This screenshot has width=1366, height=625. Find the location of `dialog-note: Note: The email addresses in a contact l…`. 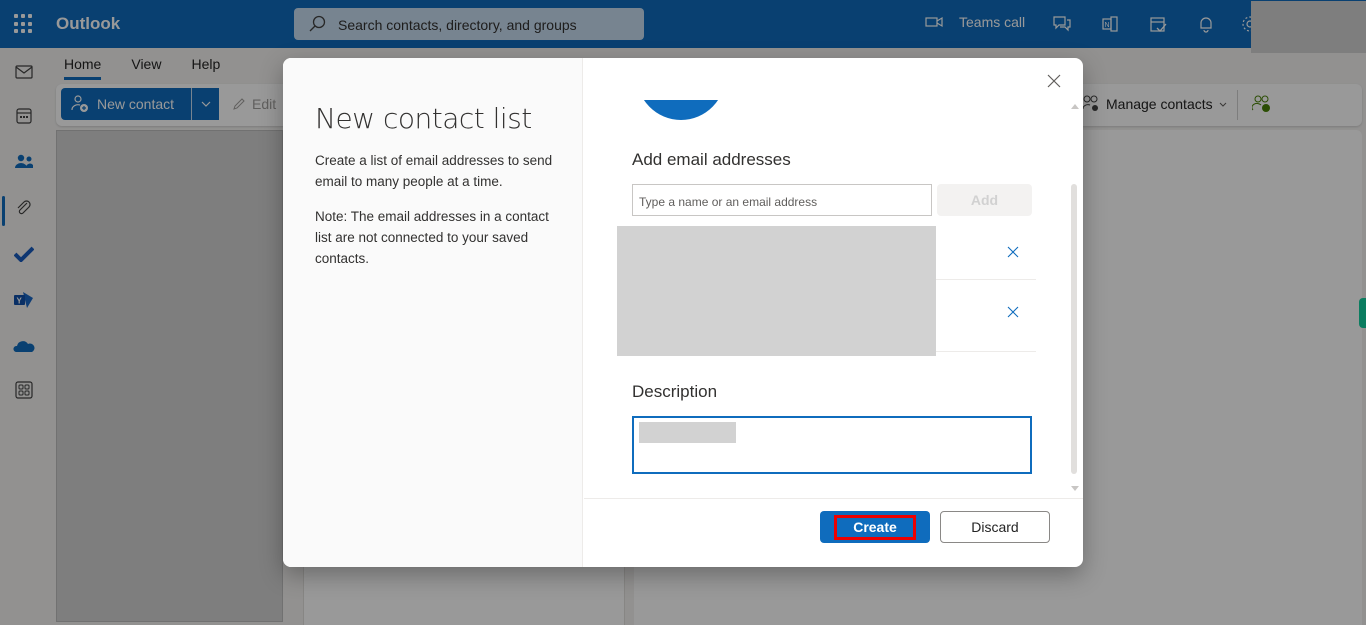

dialog-note: Note: The email addresses in a contact l… is located at coordinates (432, 237).